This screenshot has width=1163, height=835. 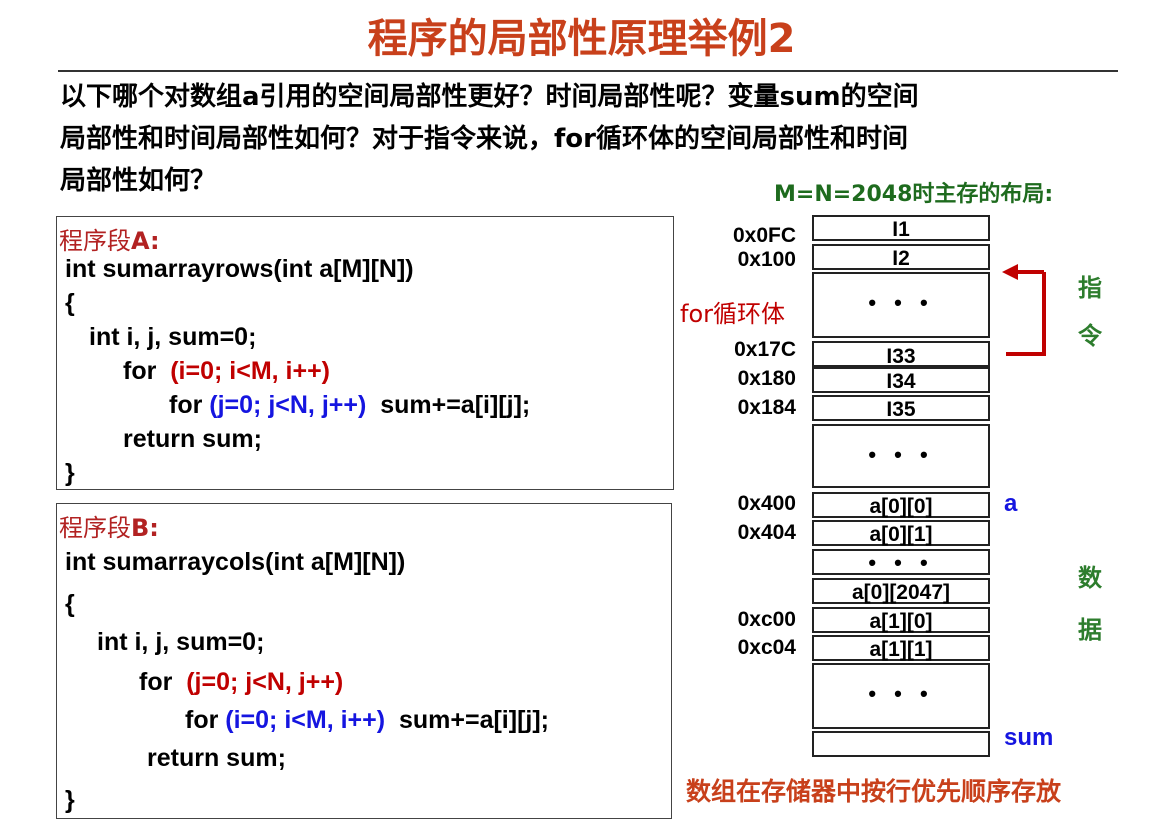 What do you see at coordinates (766, 532) in the screenshot?
I see `address-0x404: 0x404` at bounding box center [766, 532].